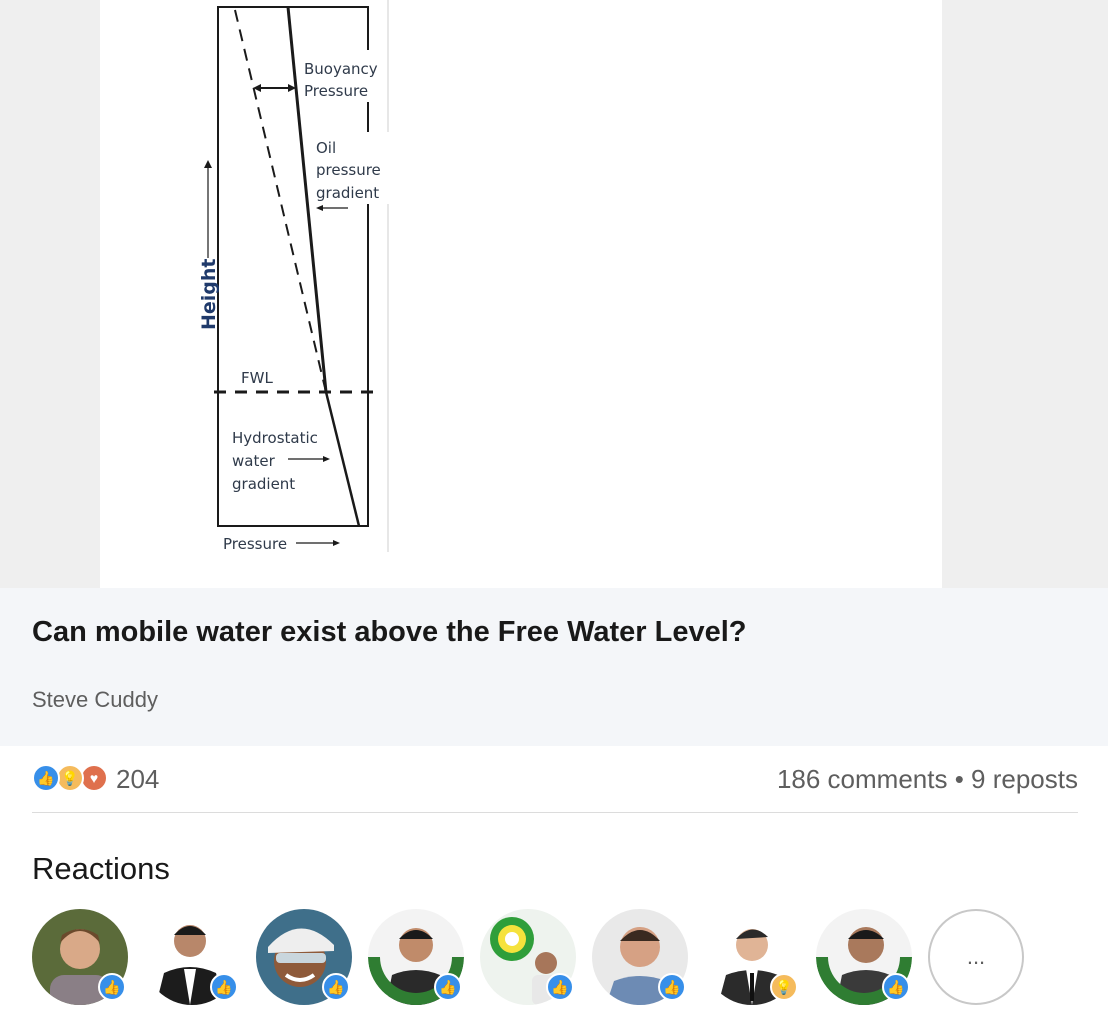 The width and height of the screenshot is (1108, 1018). I want to click on reactor-1: 👍, so click(82, 959).